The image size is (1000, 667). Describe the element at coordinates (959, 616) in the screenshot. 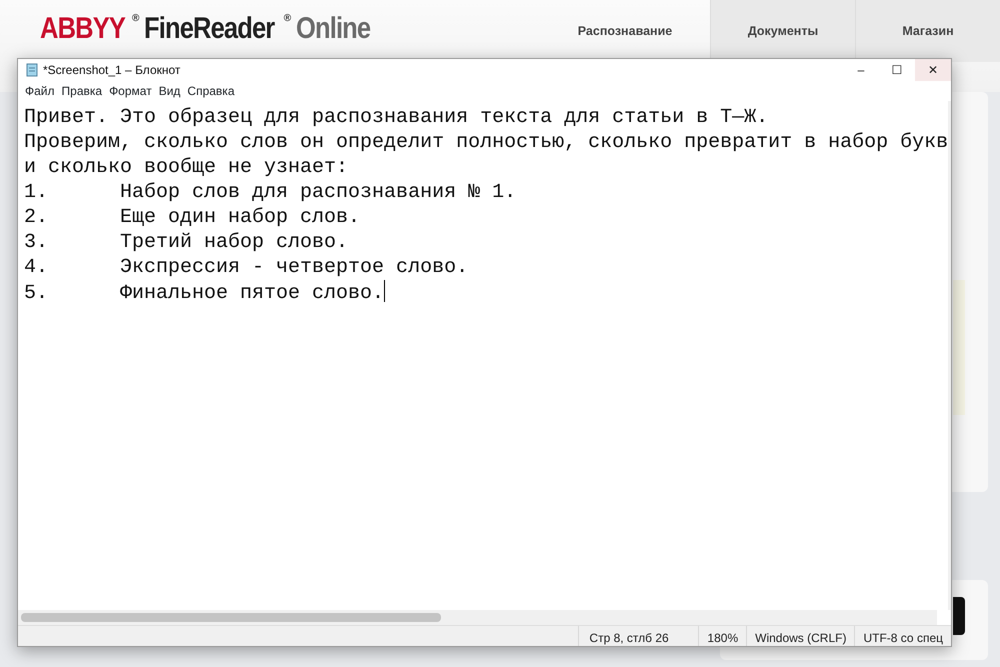

I see `dark-button` at that location.